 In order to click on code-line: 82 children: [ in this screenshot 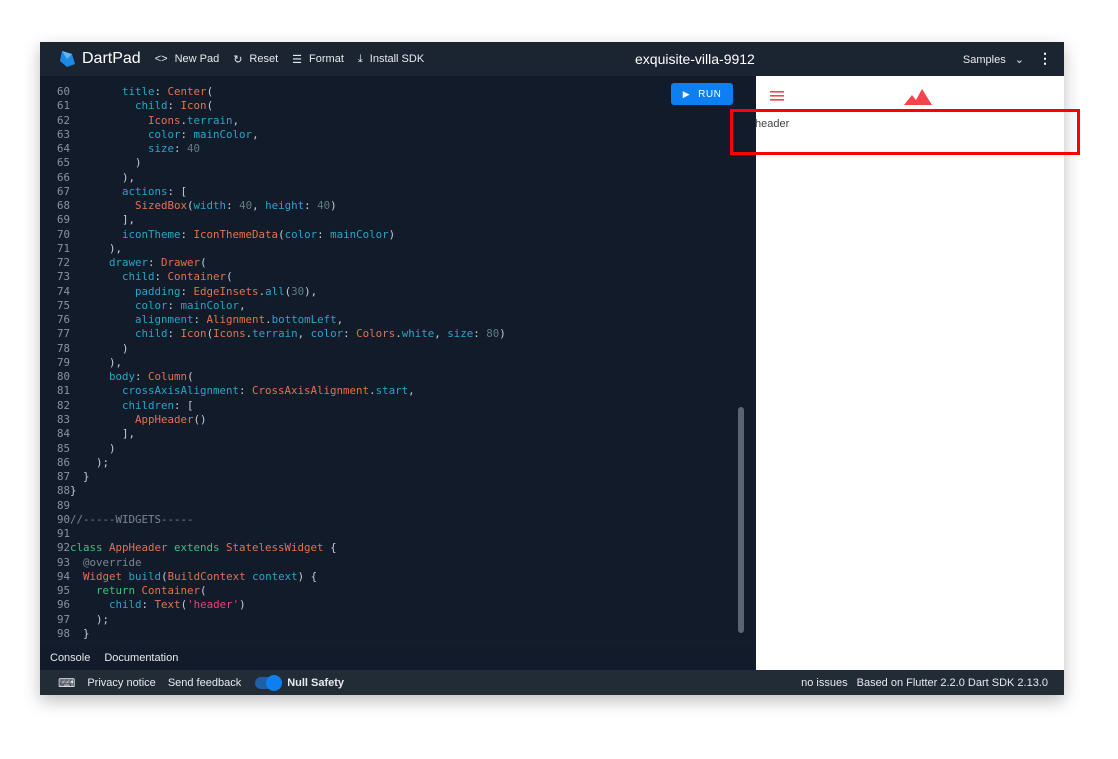, I will do `click(390, 406)`.